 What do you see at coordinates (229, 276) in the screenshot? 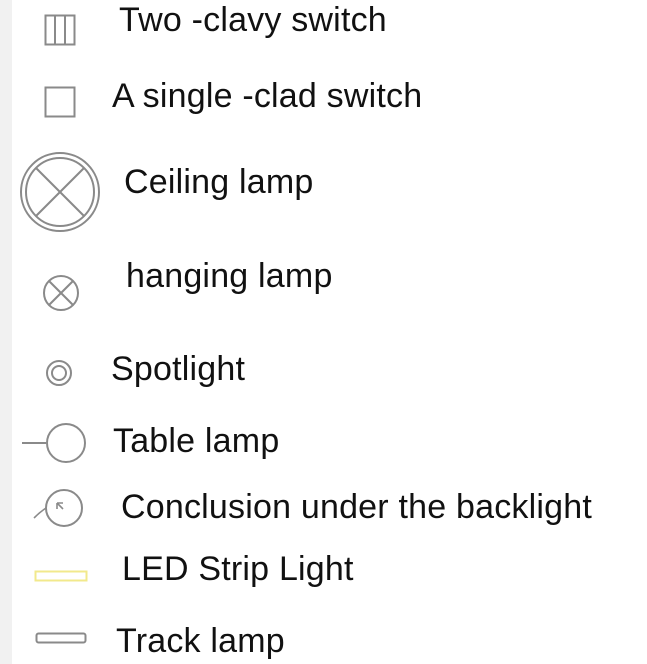
I see `legend-label: hanging lamp` at bounding box center [229, 276].